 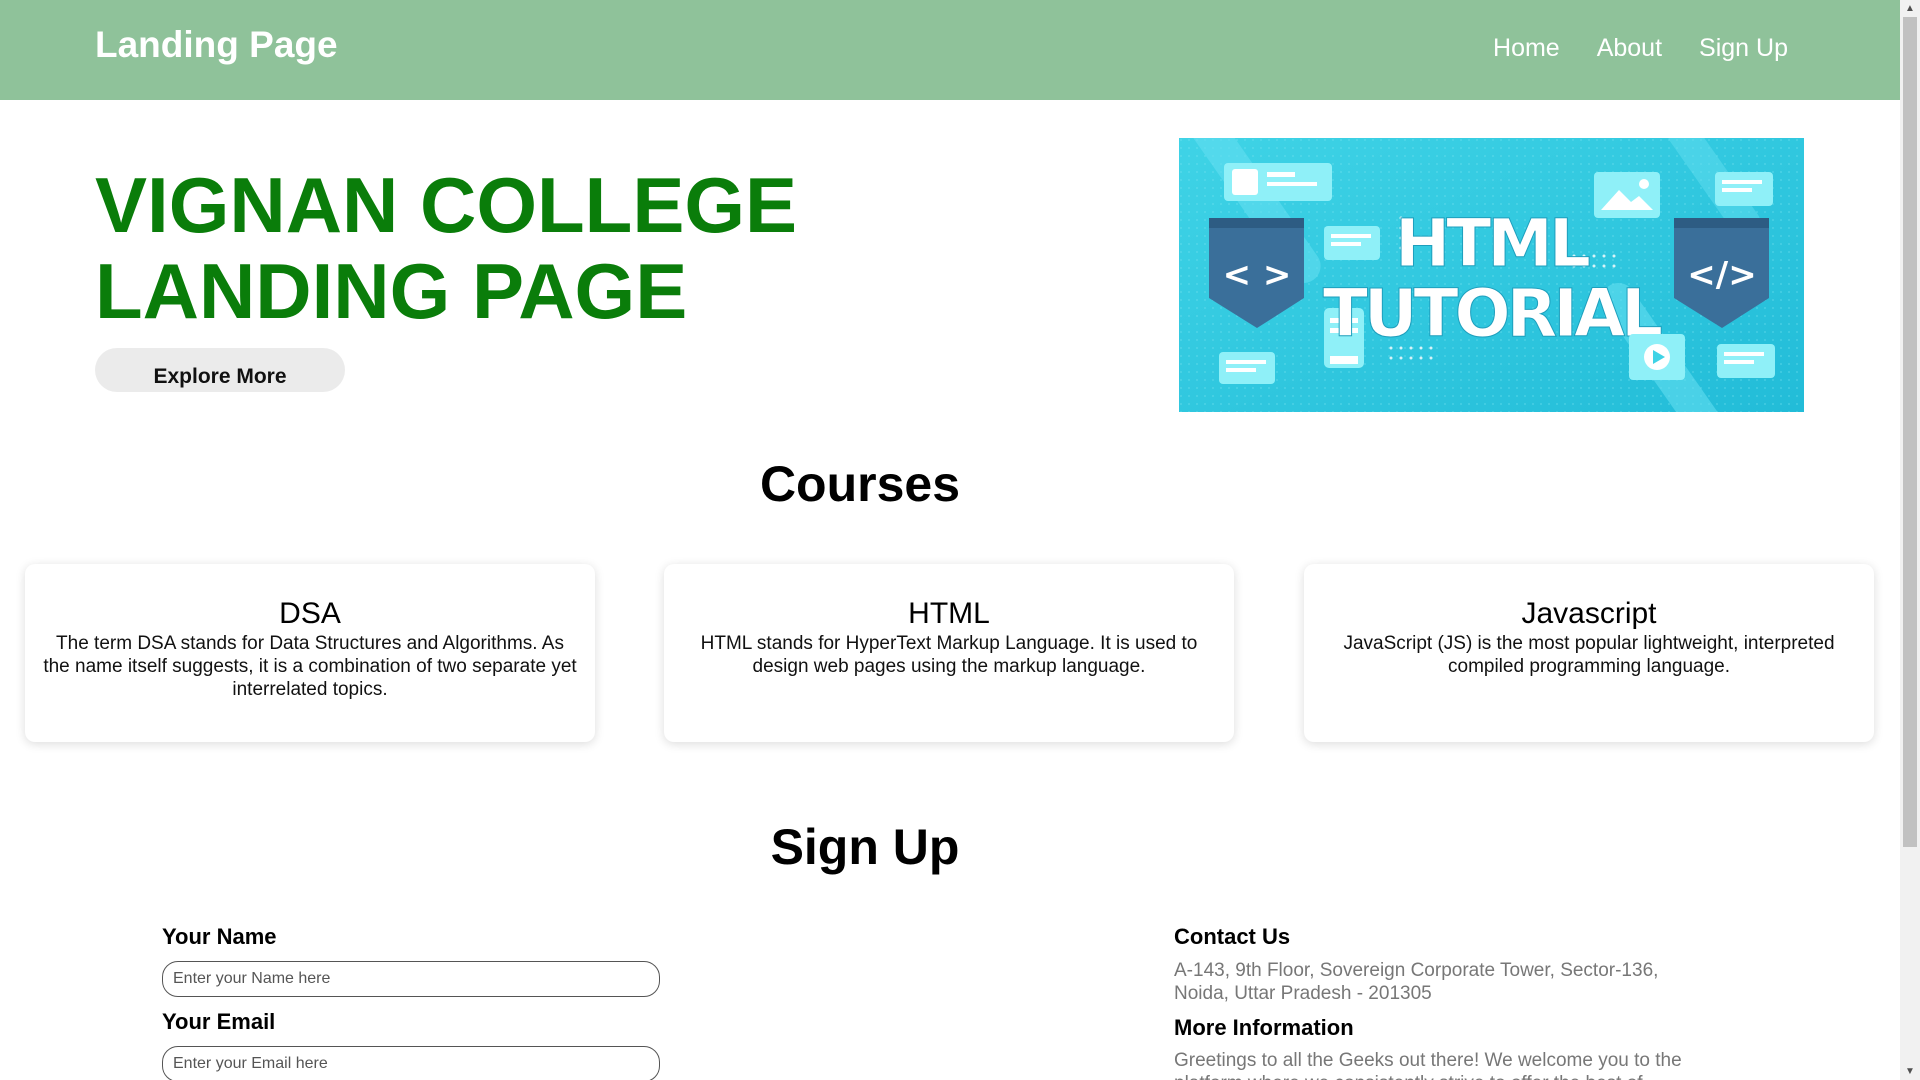 What do you see at coordinates (219, 1021) in the screenshot?
I see `email-label: Your Email` at bounding box center [219, 1021].